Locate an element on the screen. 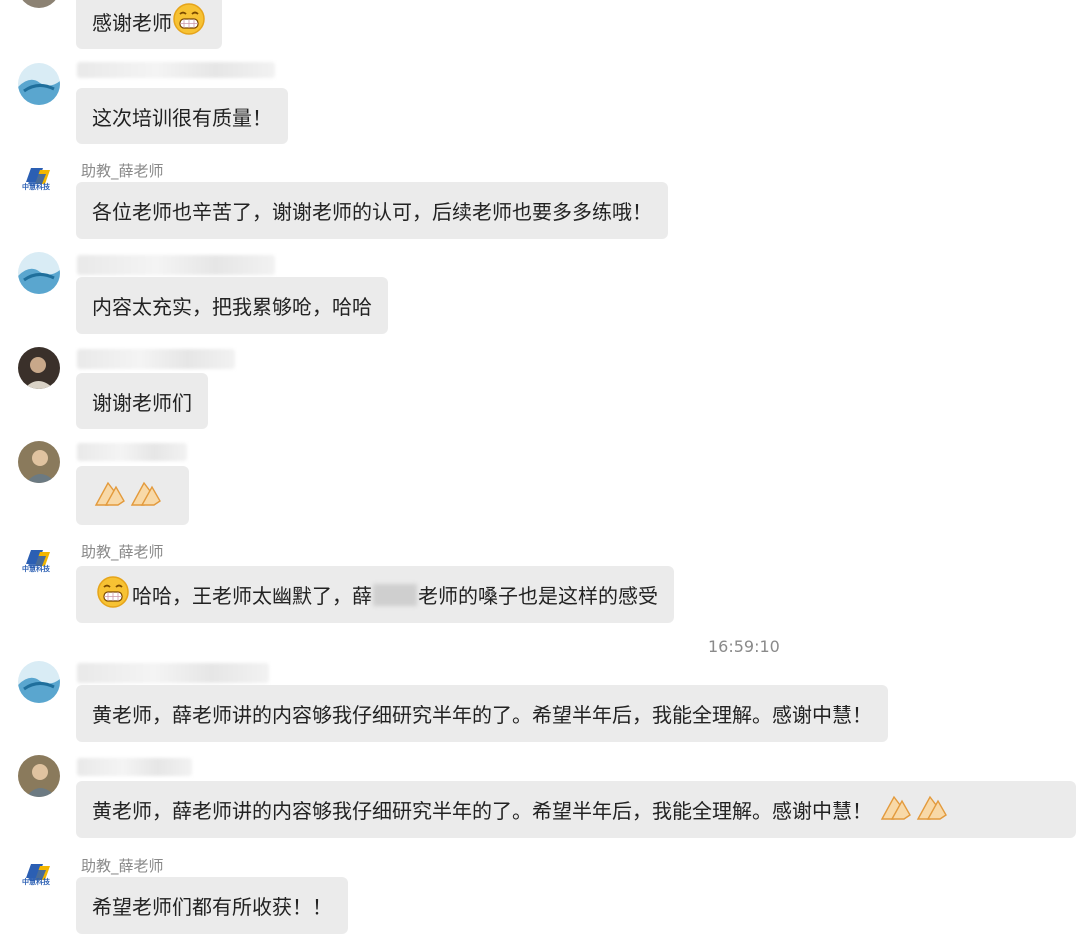 Image resolution: width=1092 pixels, height=942 pixels. message-text: 谢谢老师们 is located at coordinates (142, 402).